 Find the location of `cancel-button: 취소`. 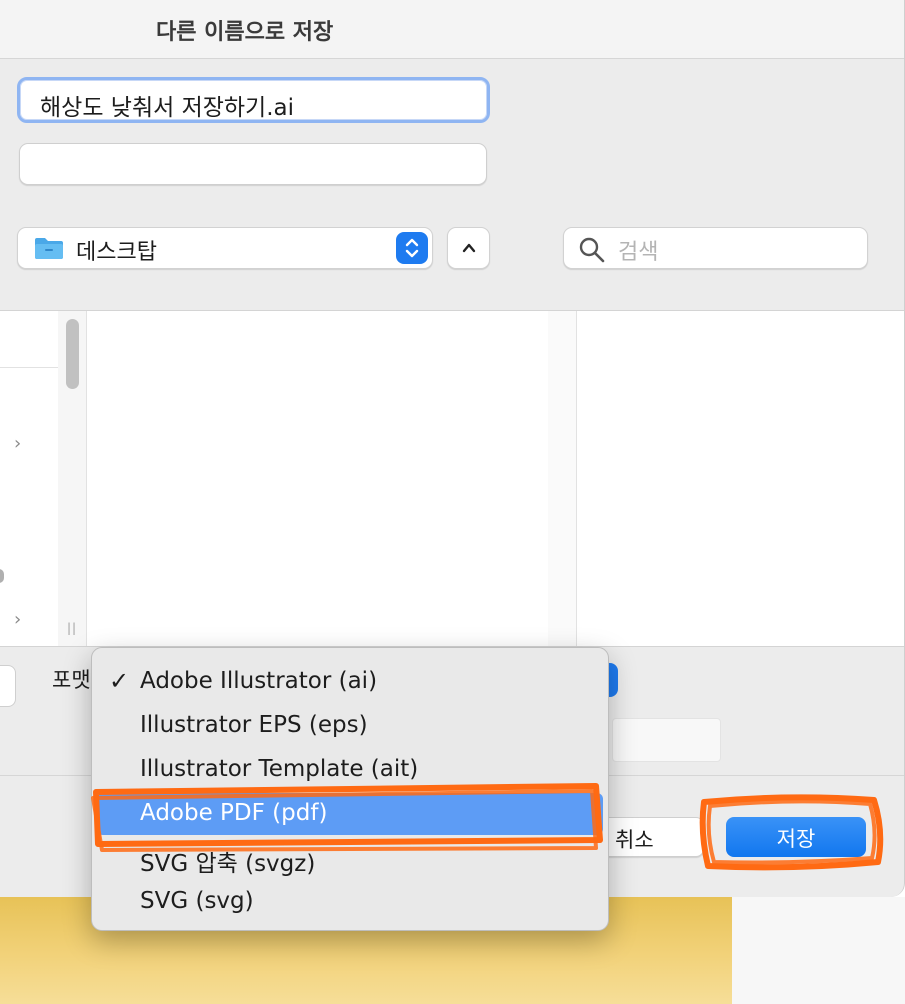

cancel-button: 취소 is located at coordinates (650, 837).